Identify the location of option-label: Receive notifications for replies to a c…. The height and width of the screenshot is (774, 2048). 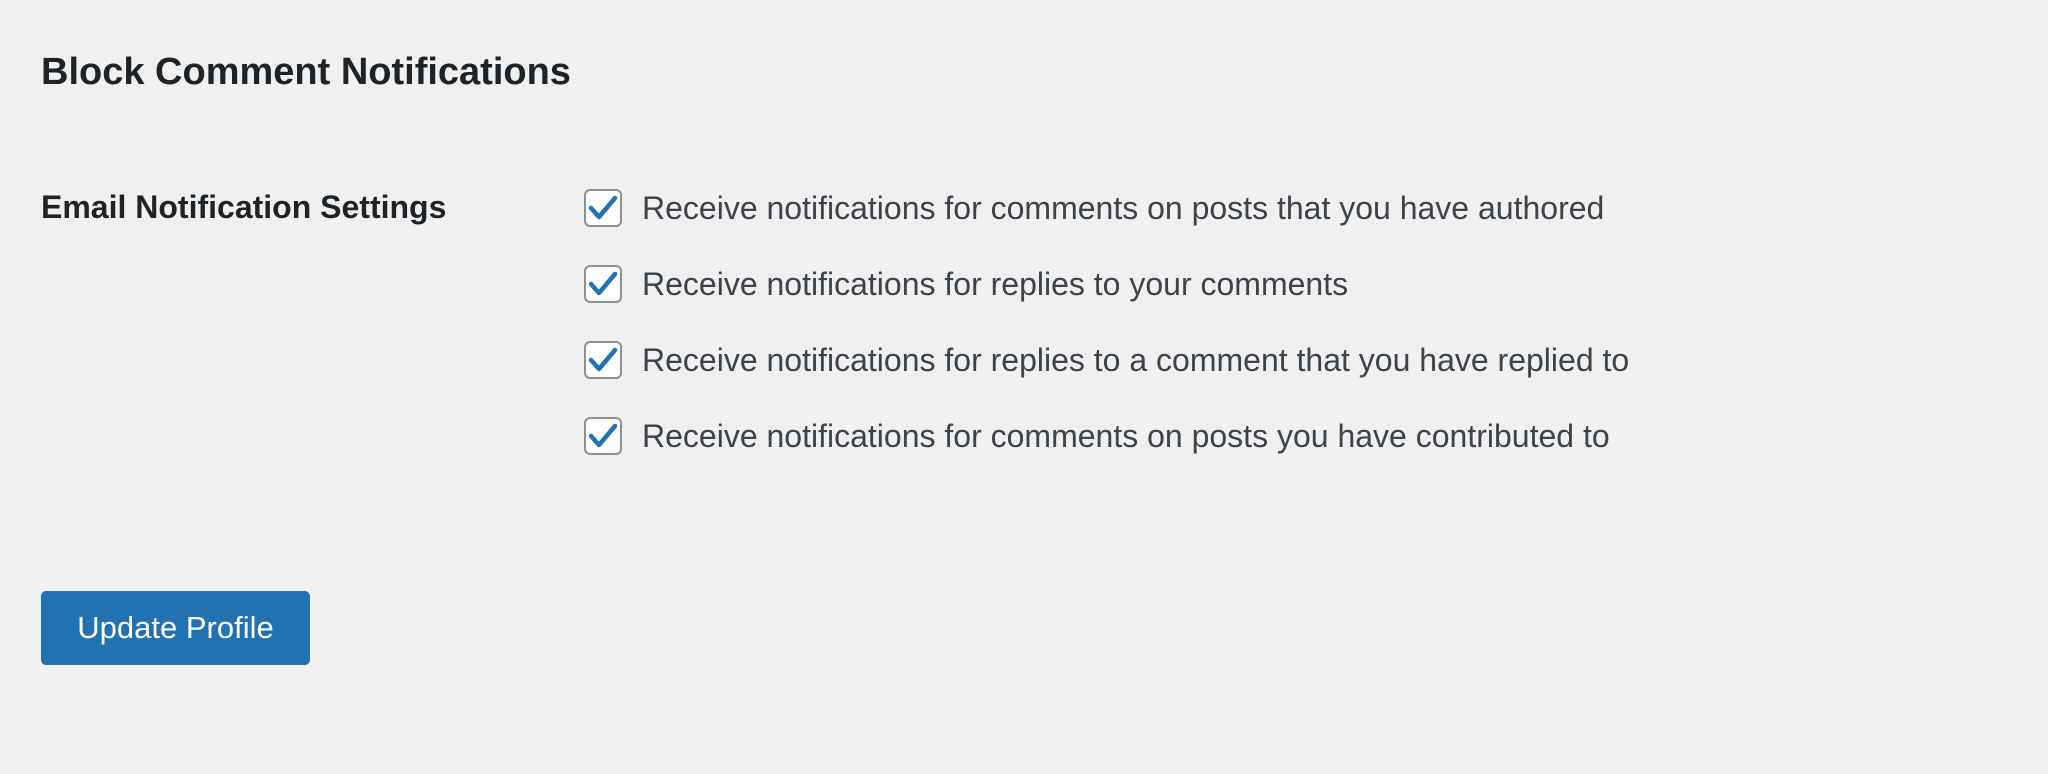
(1136, 360).